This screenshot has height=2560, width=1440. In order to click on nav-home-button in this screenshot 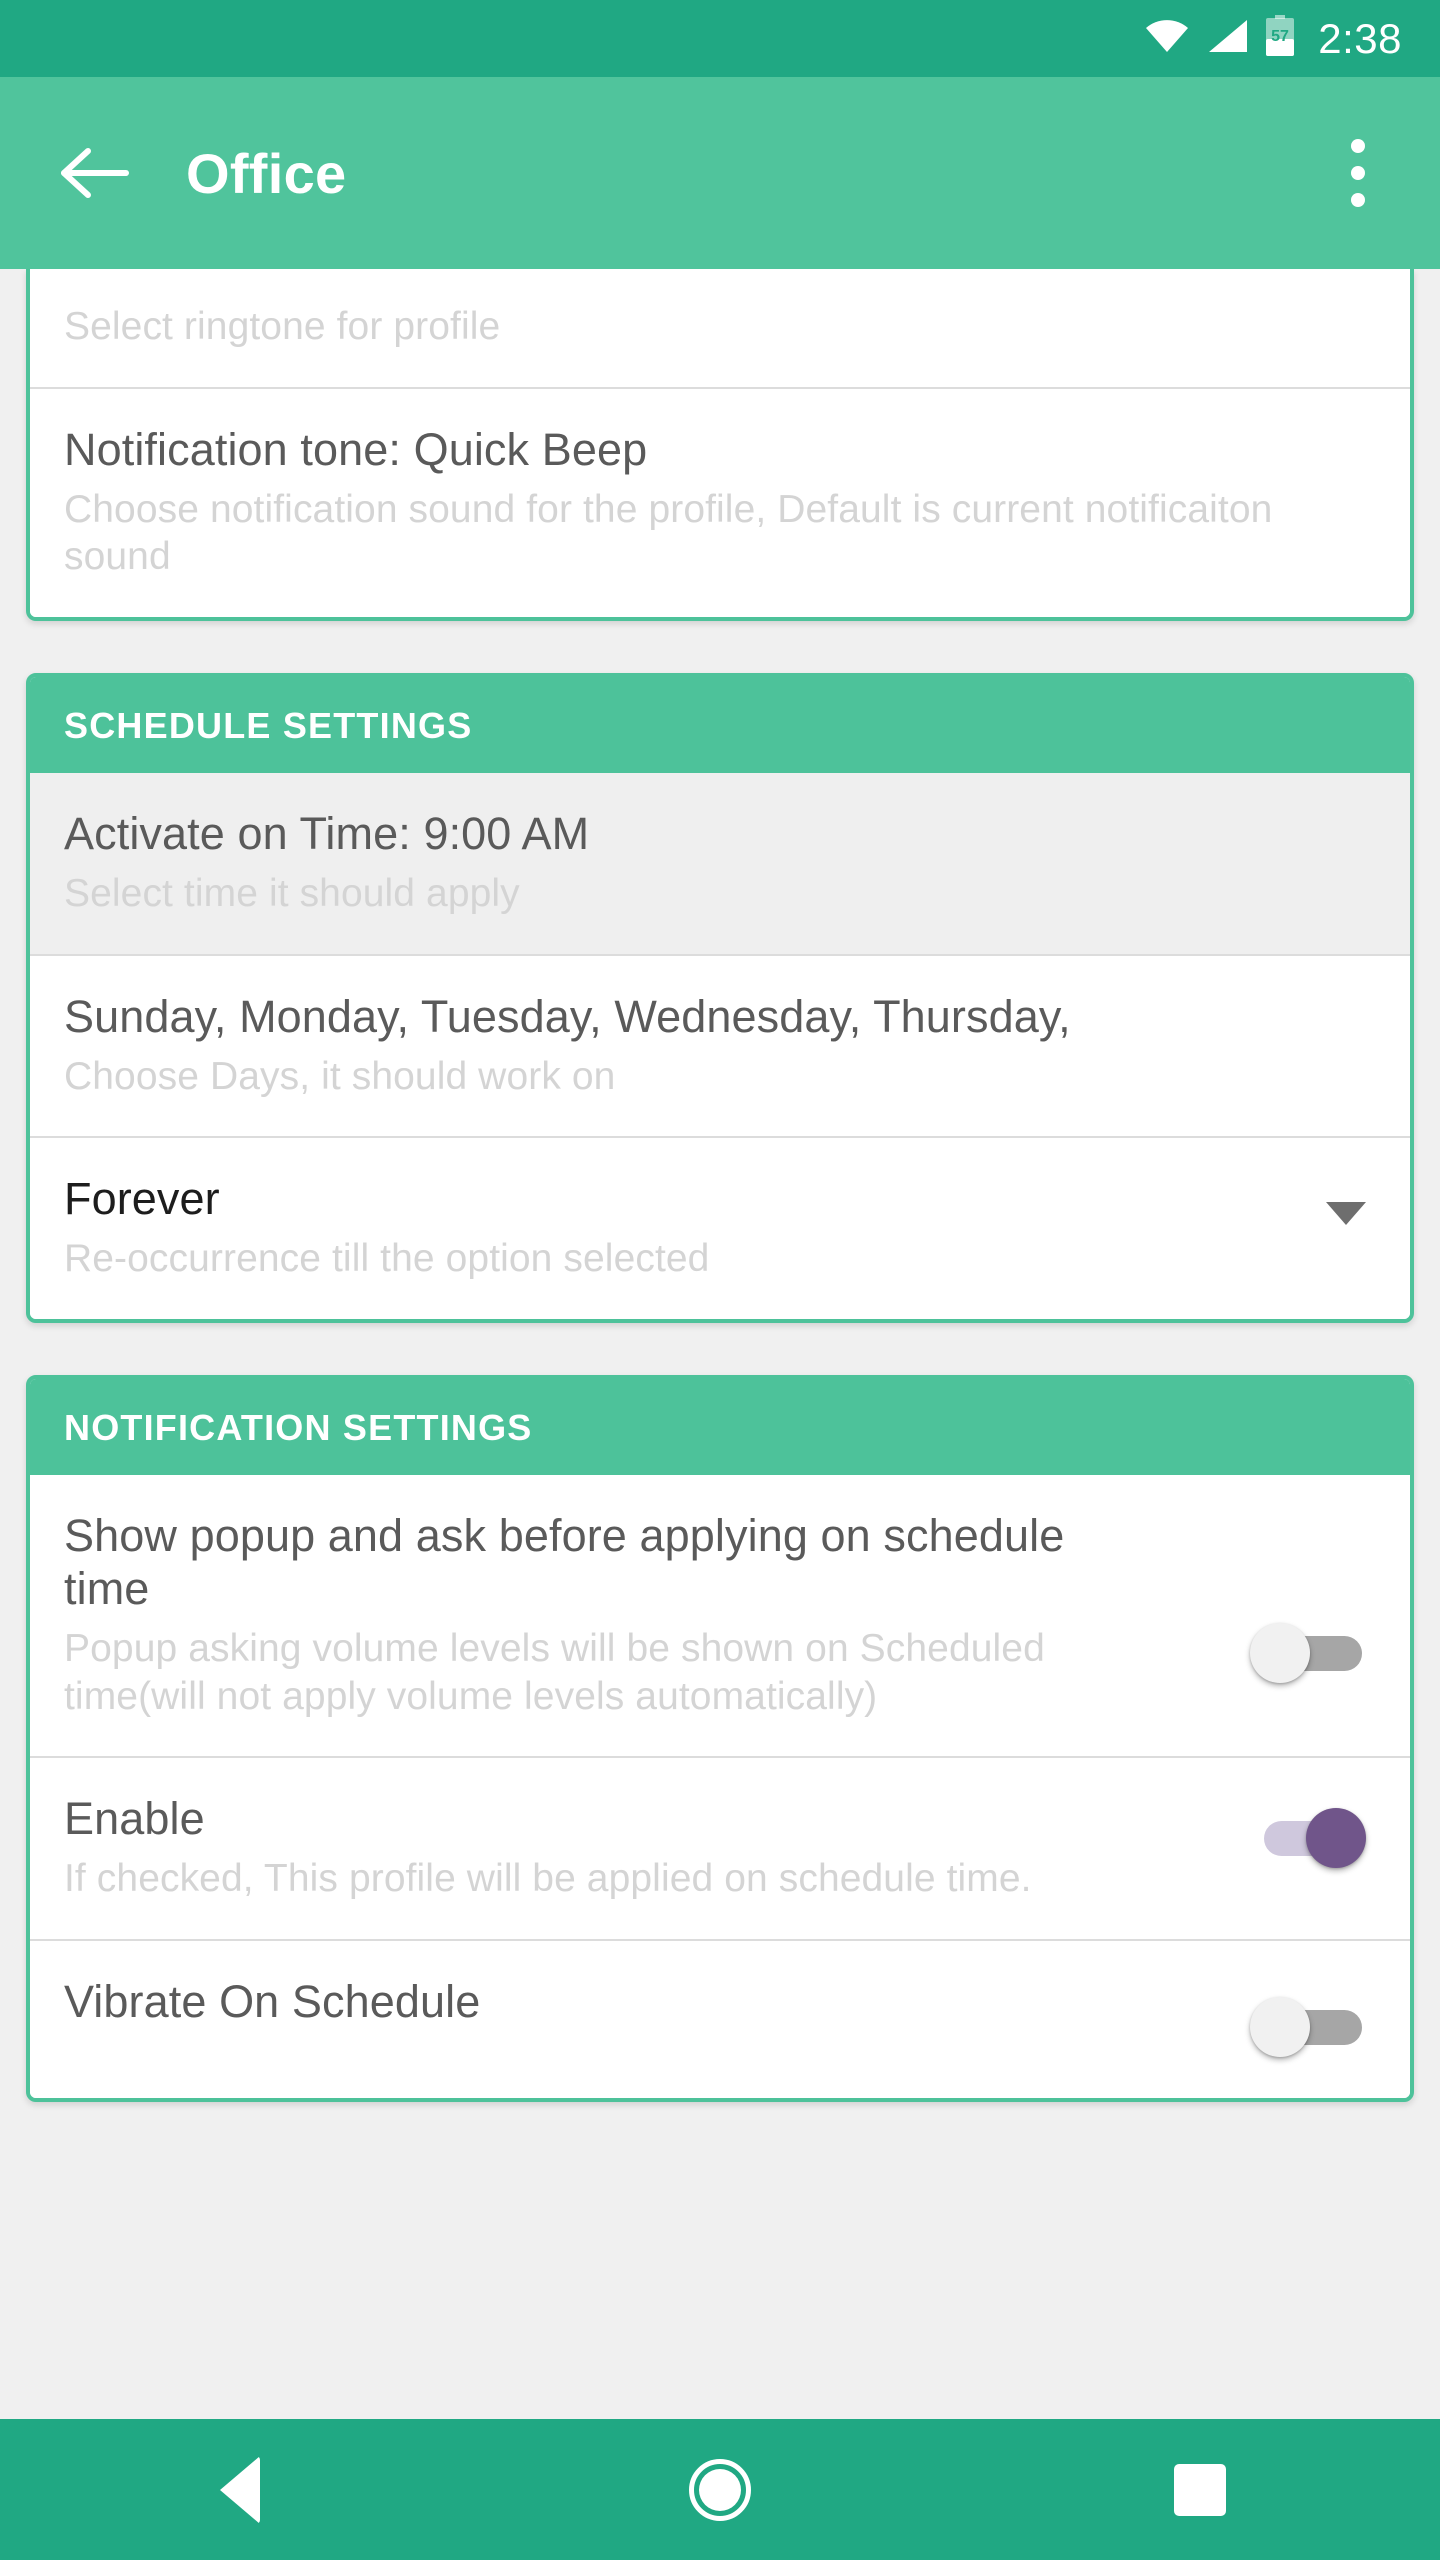, I will do `click(720, 2489)`.